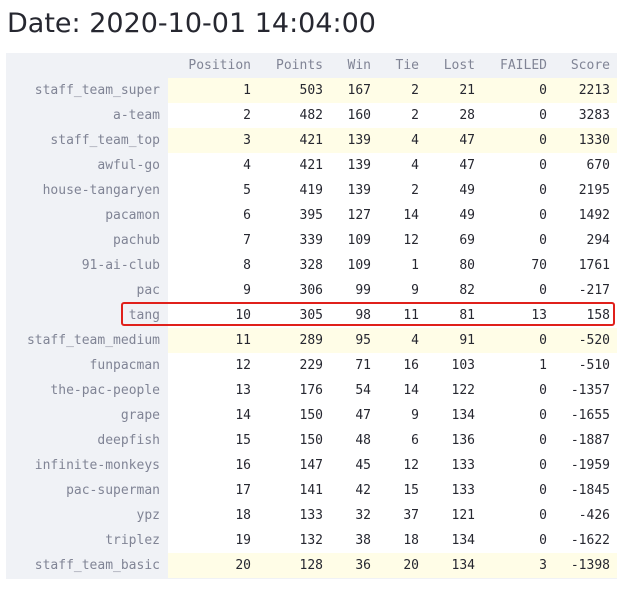 Image resolution: width=637 pixels, height=596 pixels. What do you see at coordinates (354, 290) in the screenshot?
I see `cell-win: 99` at bounding box center [354, 290].